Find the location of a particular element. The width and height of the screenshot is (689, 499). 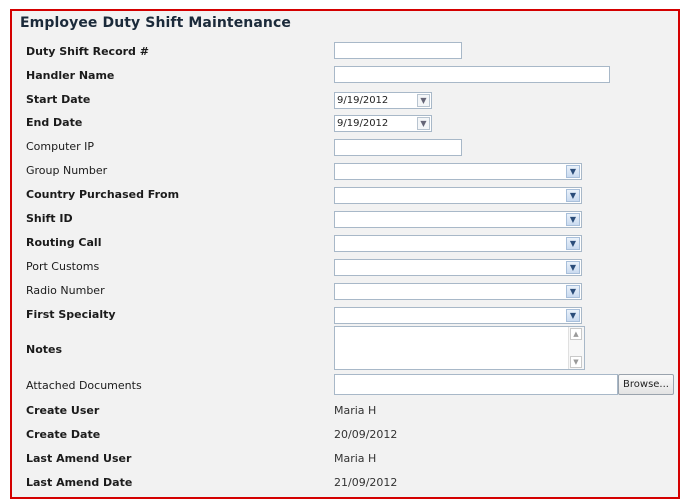

create-date-value: 20/09/2012 is located at coordinates (366, 434).